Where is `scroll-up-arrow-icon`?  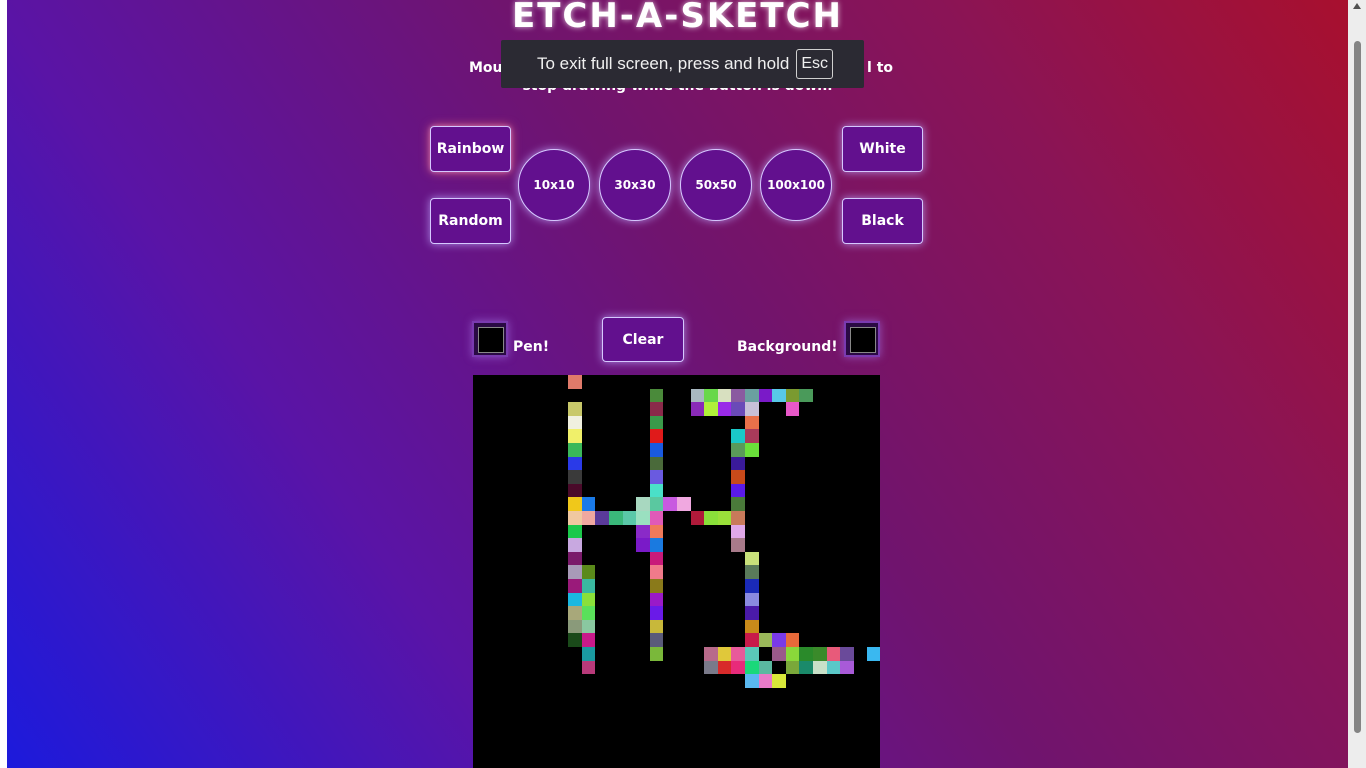
scroll-up-arrow-icon is located at coordinates (1357, 6).